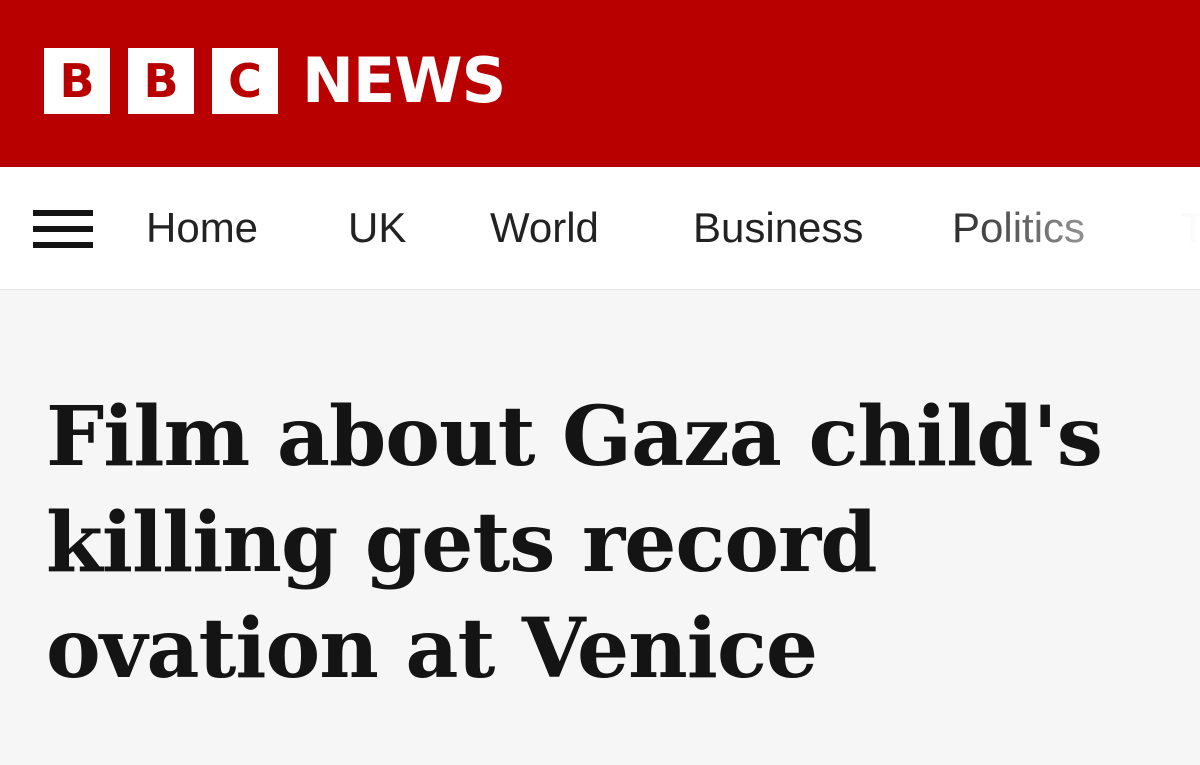  I want to click on nav-item-uk: UK, so click(377, 228).